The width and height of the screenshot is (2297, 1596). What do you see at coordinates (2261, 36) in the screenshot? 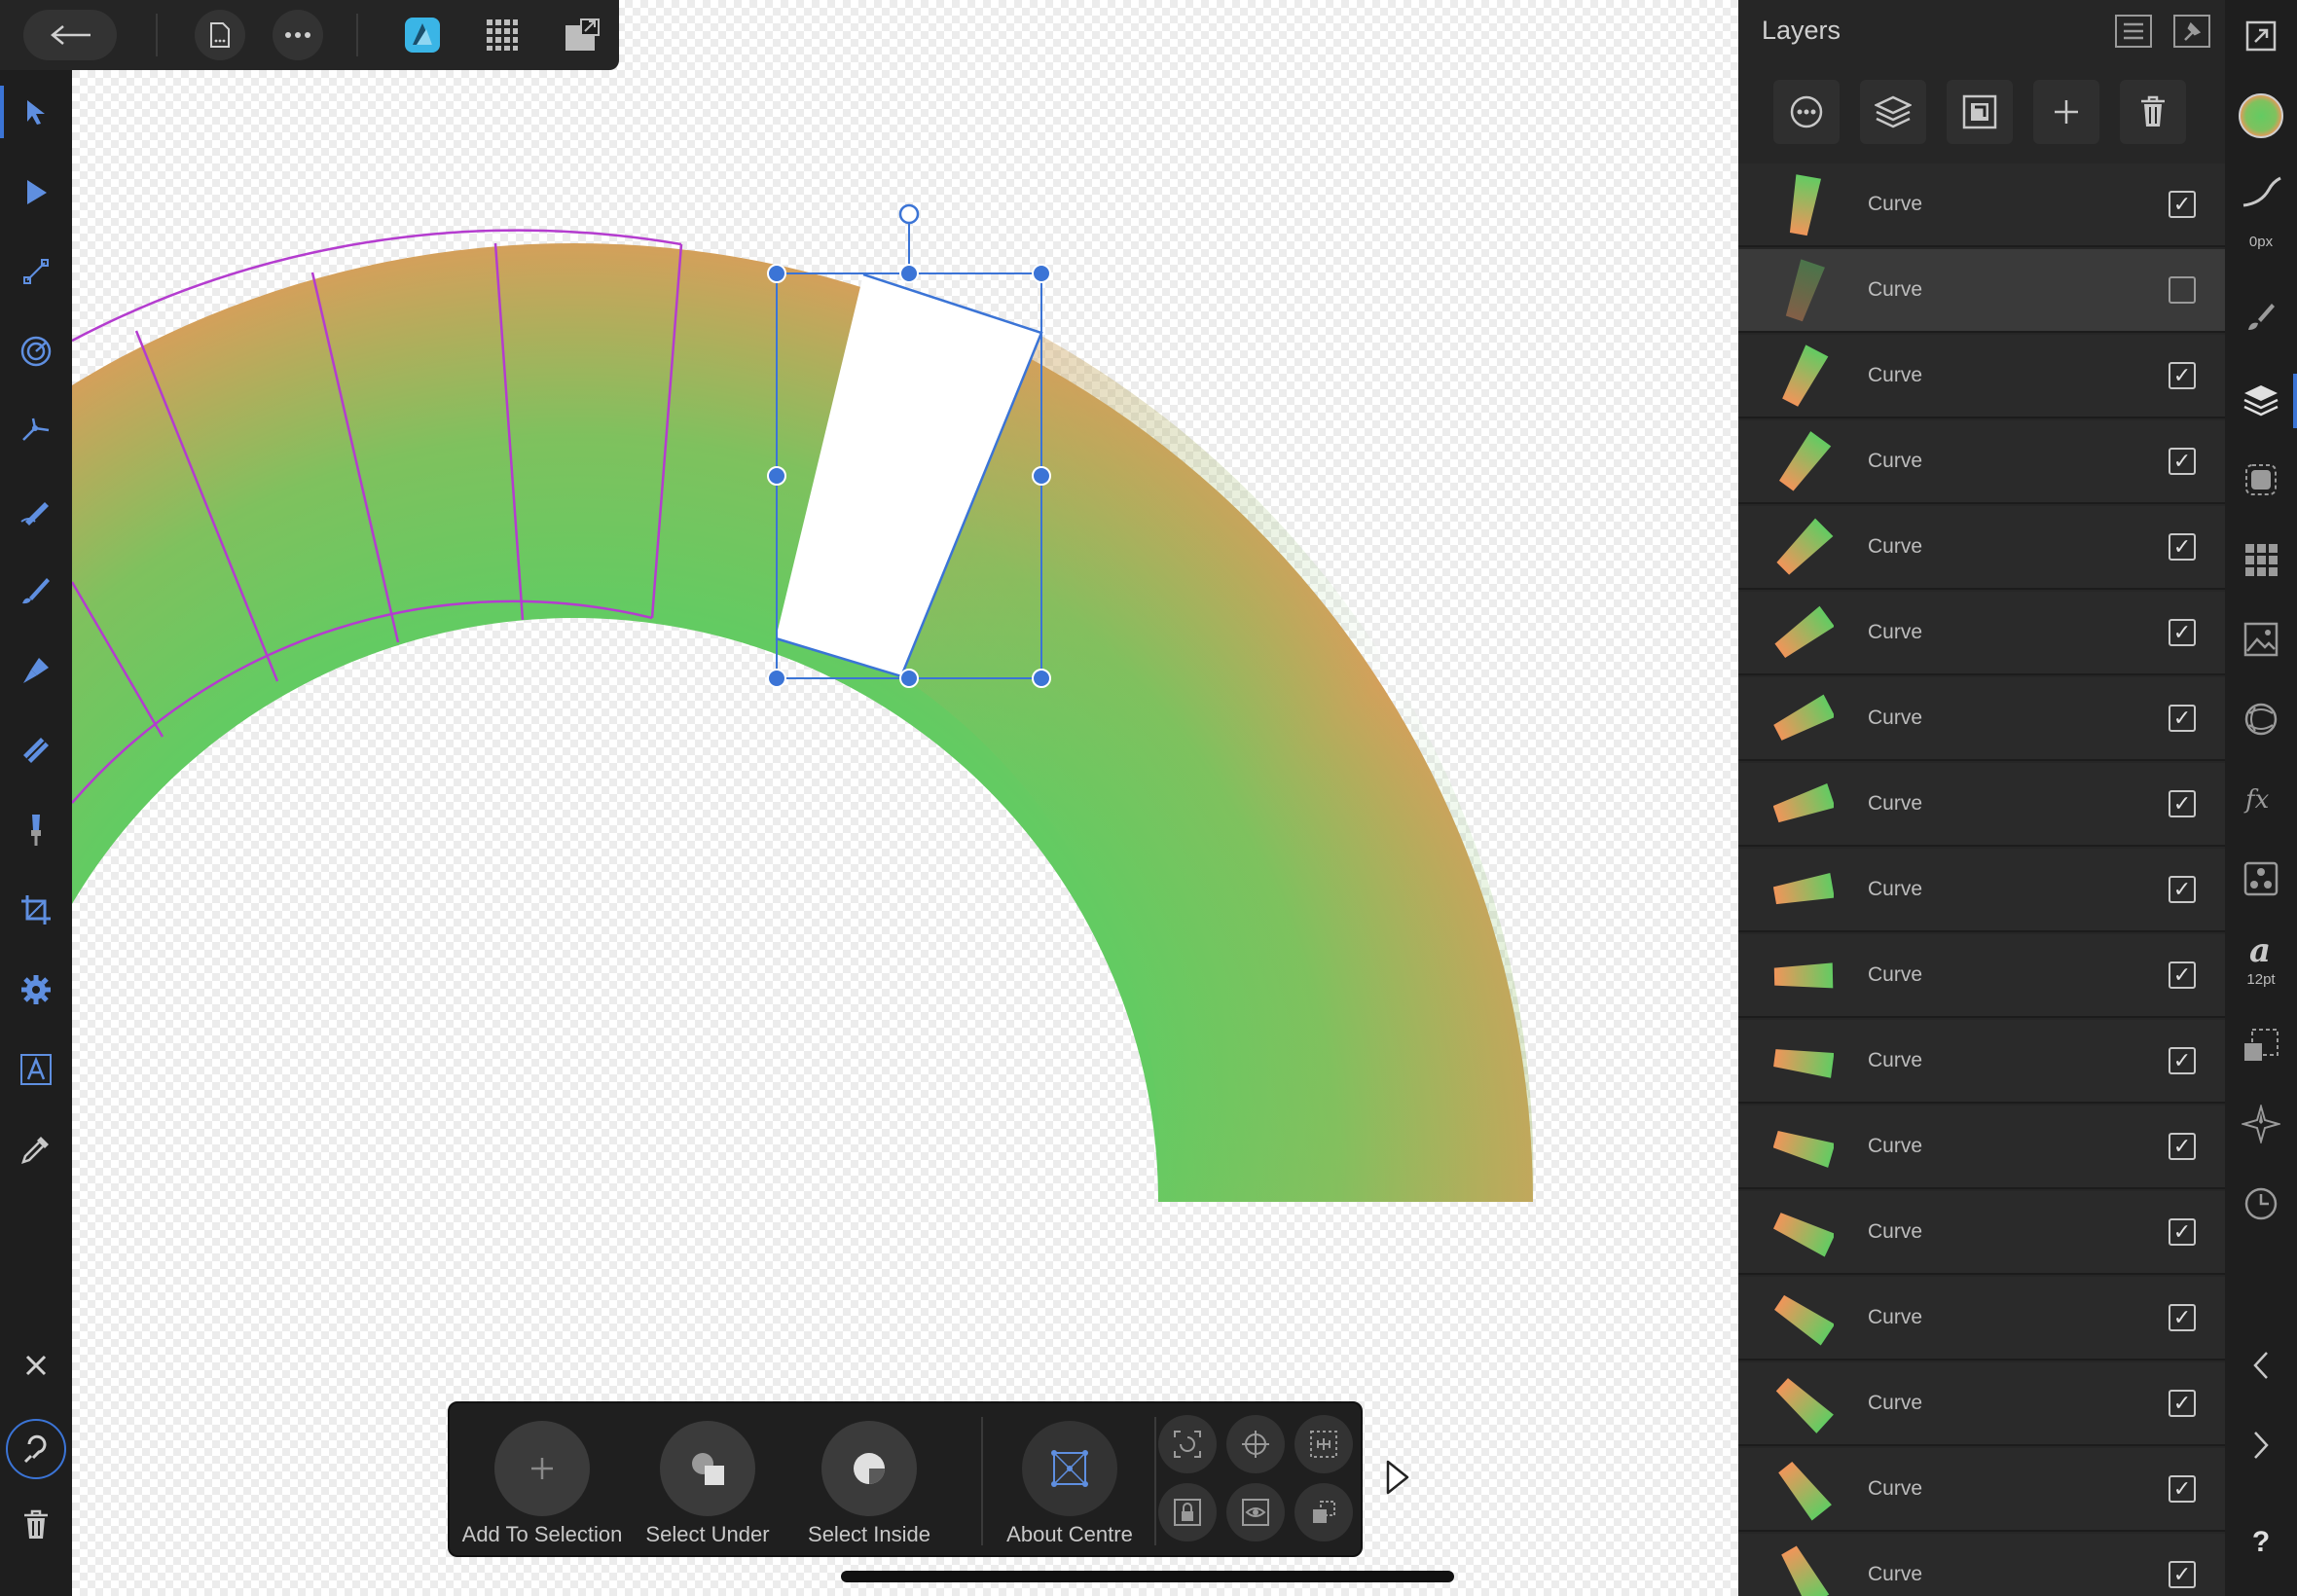
I see `view-mode-button` at bounding box center [2261, 36].